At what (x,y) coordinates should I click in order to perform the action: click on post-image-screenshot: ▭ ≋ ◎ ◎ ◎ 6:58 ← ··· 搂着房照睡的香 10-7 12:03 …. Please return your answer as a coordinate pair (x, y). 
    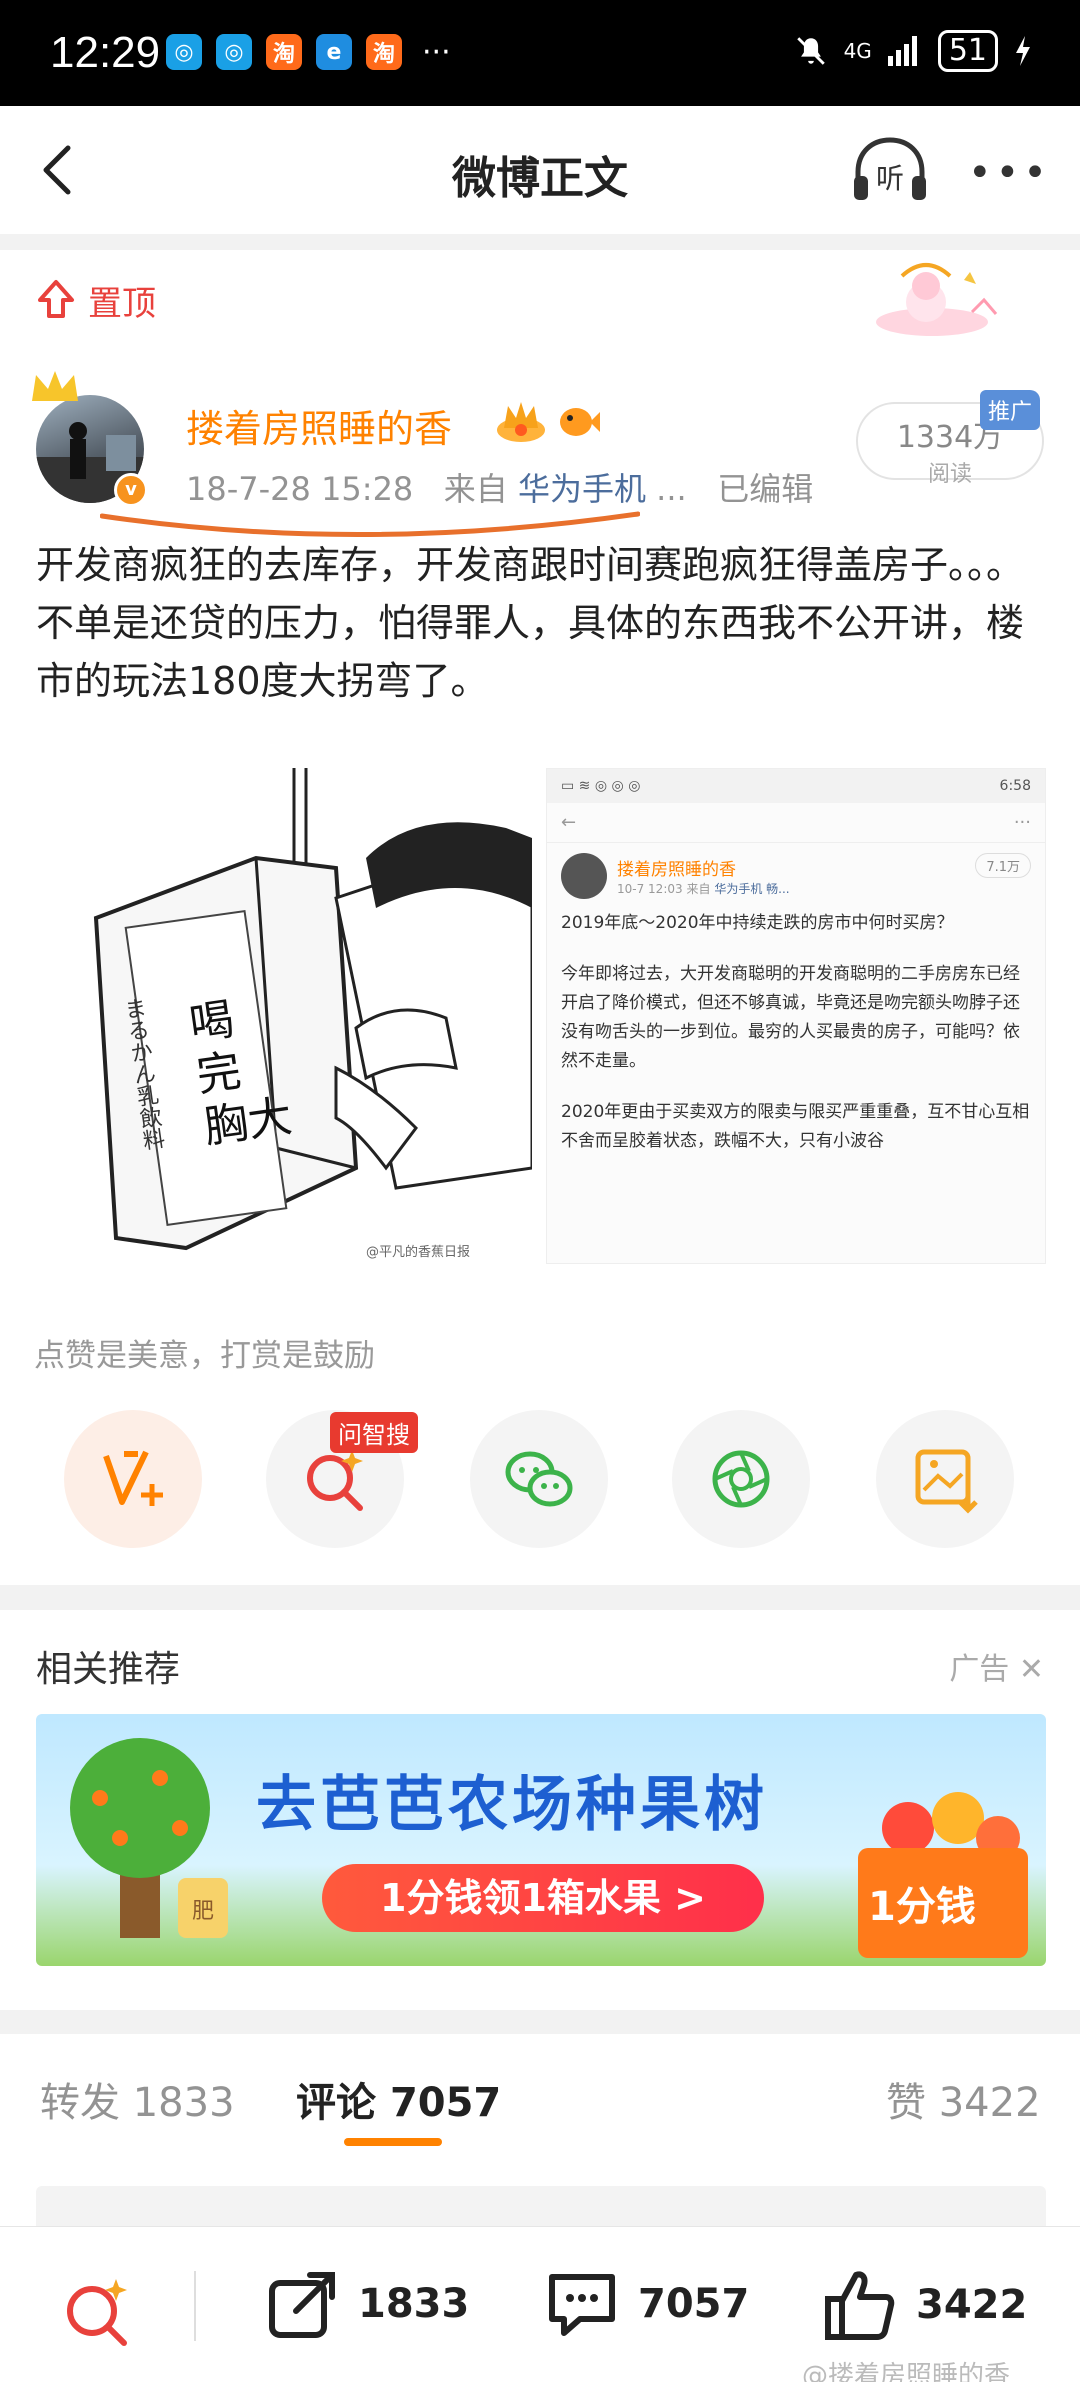
    Looking at the image, I should click on (796, 1016).